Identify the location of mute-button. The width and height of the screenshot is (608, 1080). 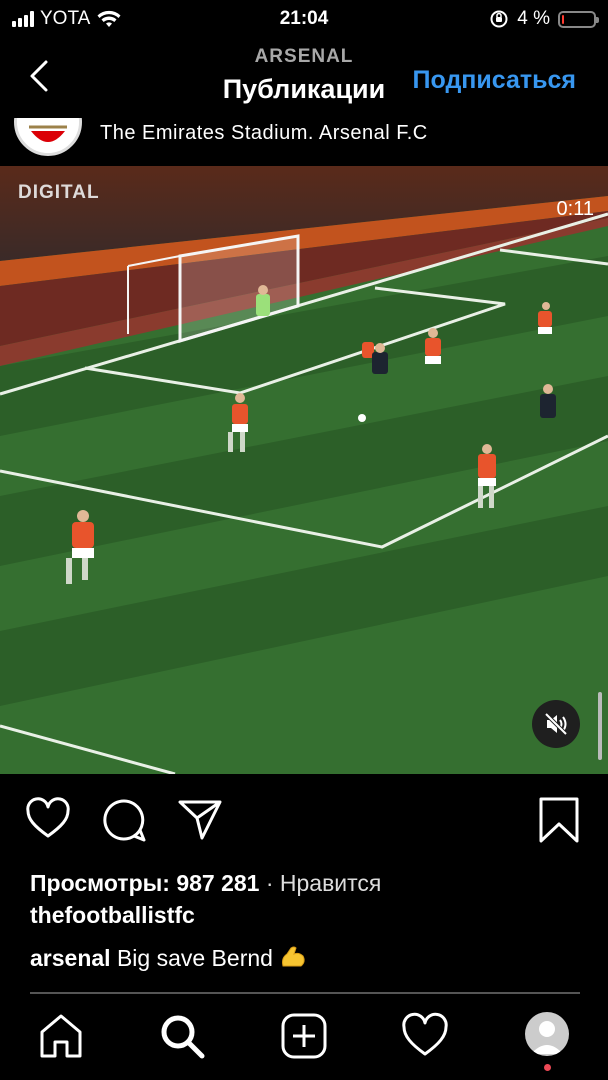
(556, 724).